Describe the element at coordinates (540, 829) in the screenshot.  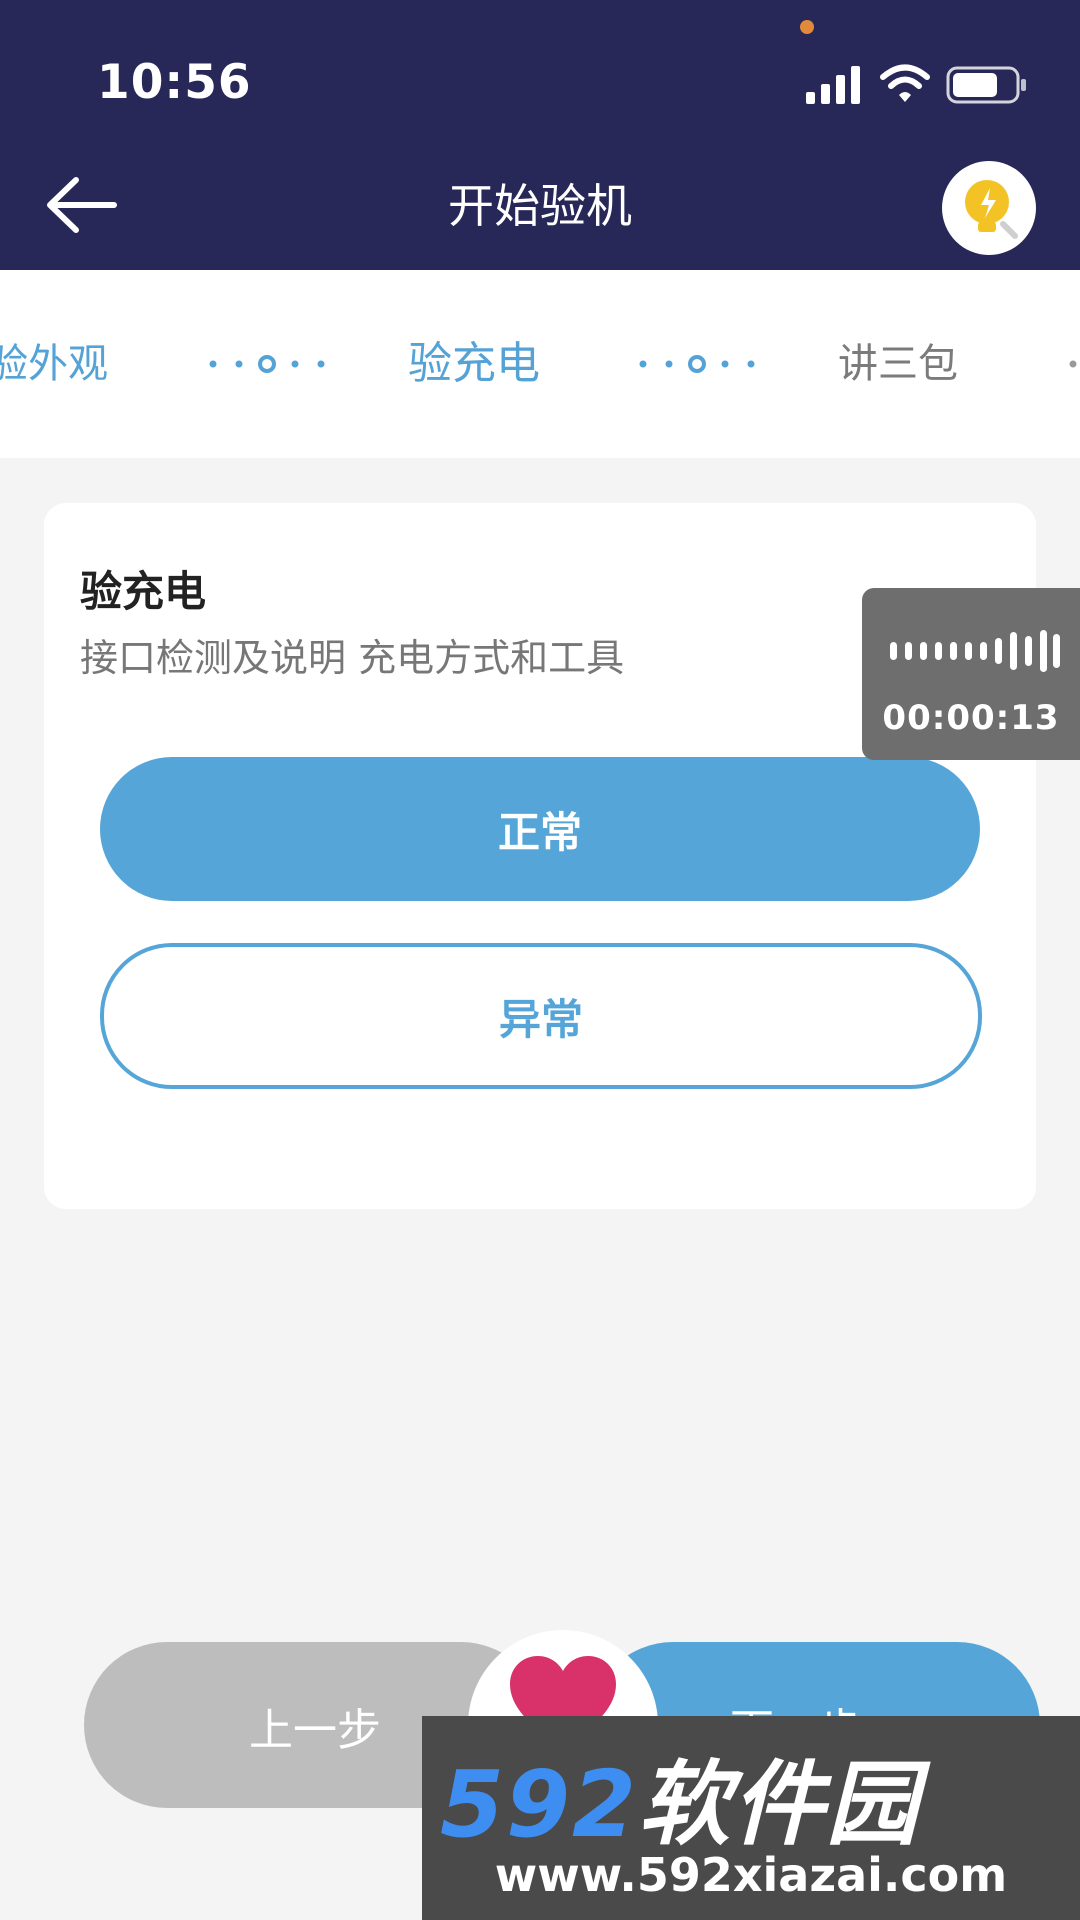
I see `normal-button: 正常` at that location.